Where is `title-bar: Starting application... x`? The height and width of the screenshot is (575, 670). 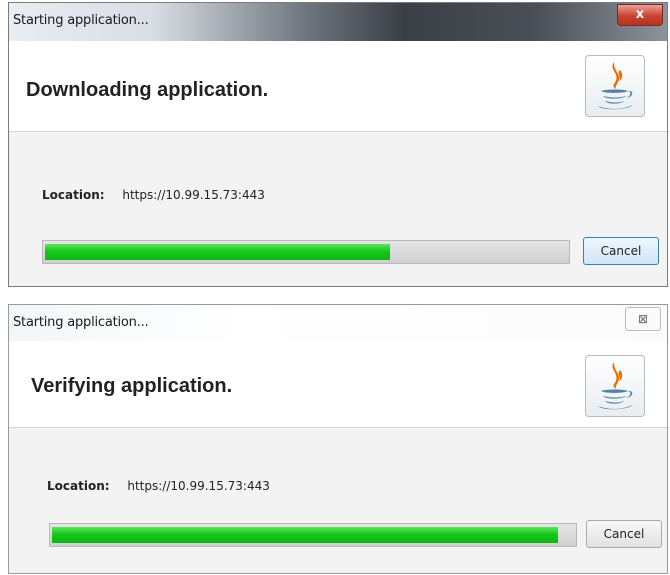 title-bar: Starting application... x is located at coordinates (338, 22).